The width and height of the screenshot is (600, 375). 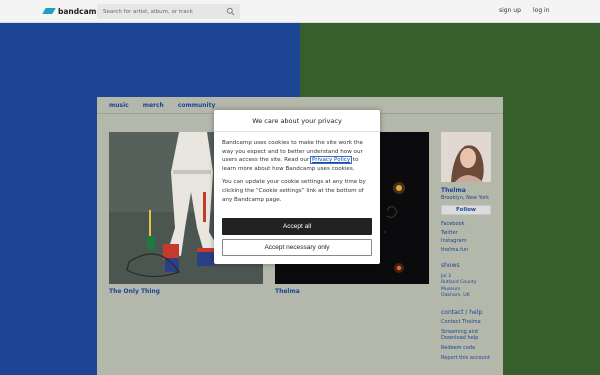 I want to click on bandcamp-logo-icon, so click(x=49, y=11).